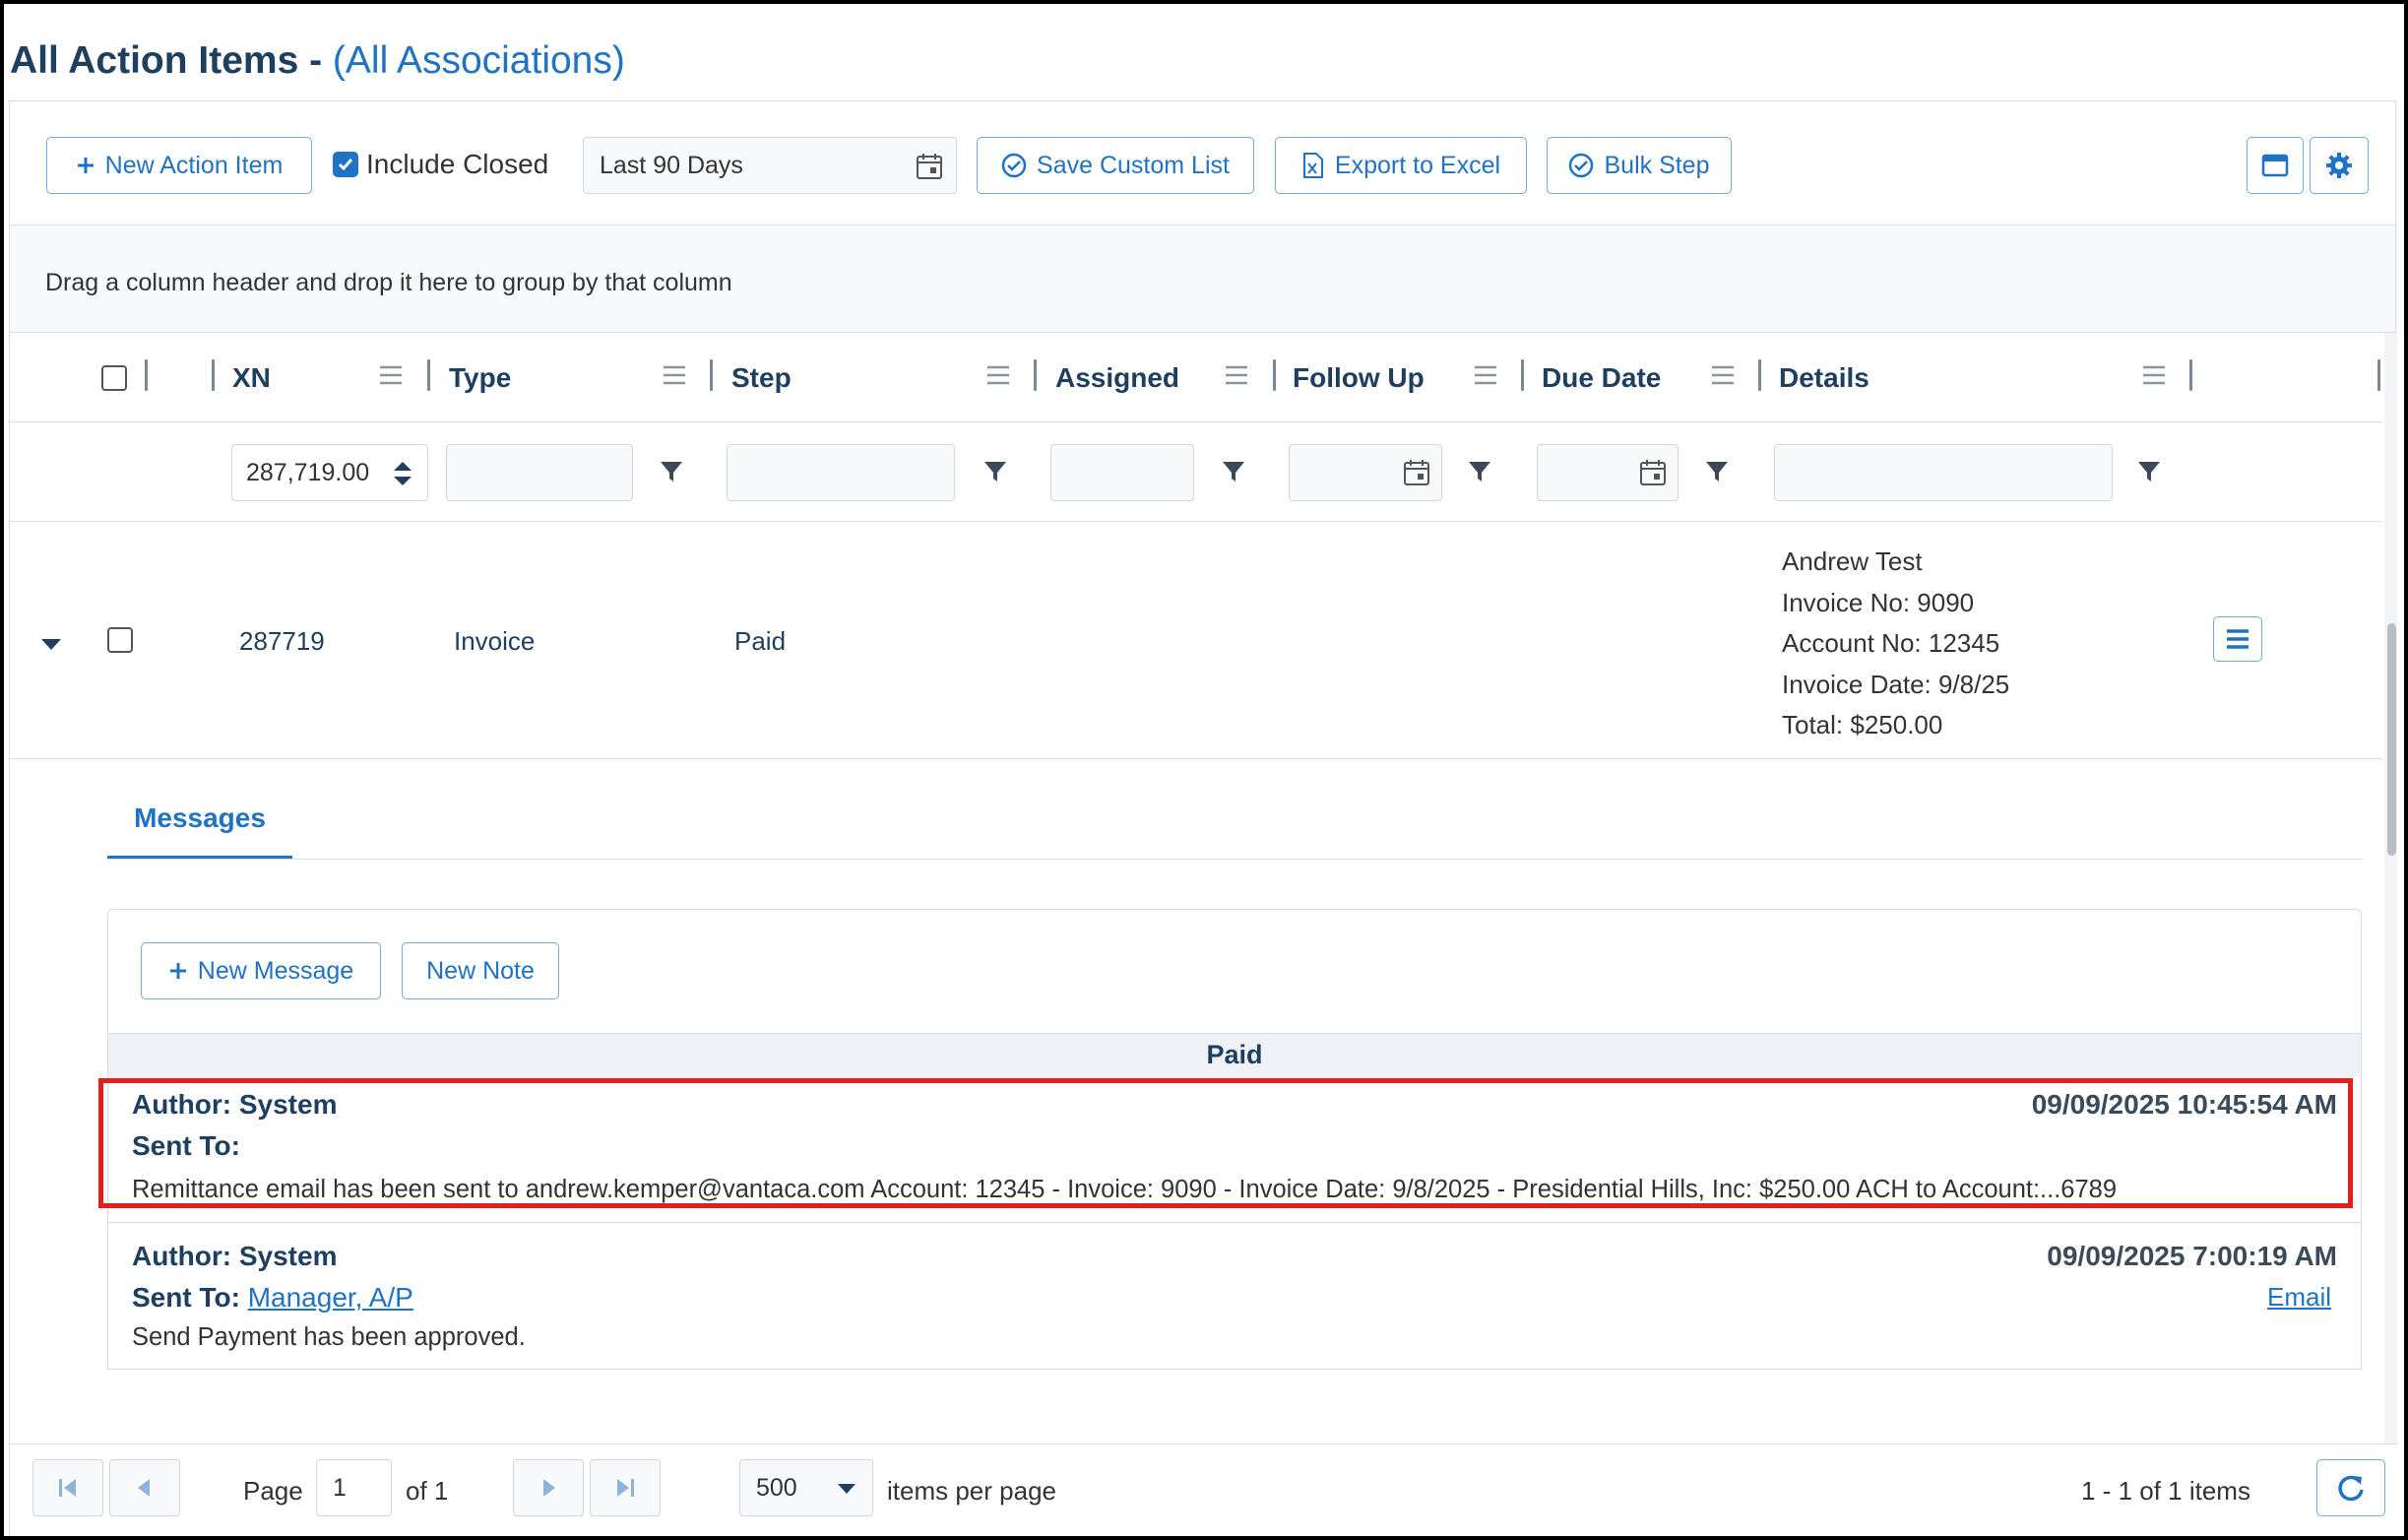  I want to click on export-to-excel-button: Export to Excel, so click(1401, 165).